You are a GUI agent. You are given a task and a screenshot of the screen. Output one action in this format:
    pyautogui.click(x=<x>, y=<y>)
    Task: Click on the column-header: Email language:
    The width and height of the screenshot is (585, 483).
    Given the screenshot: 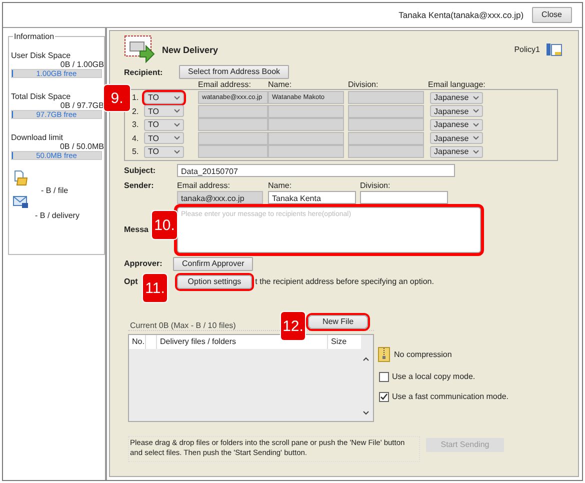 What is the action you would take?
    pyautogui.click(x=455, y=84)
    